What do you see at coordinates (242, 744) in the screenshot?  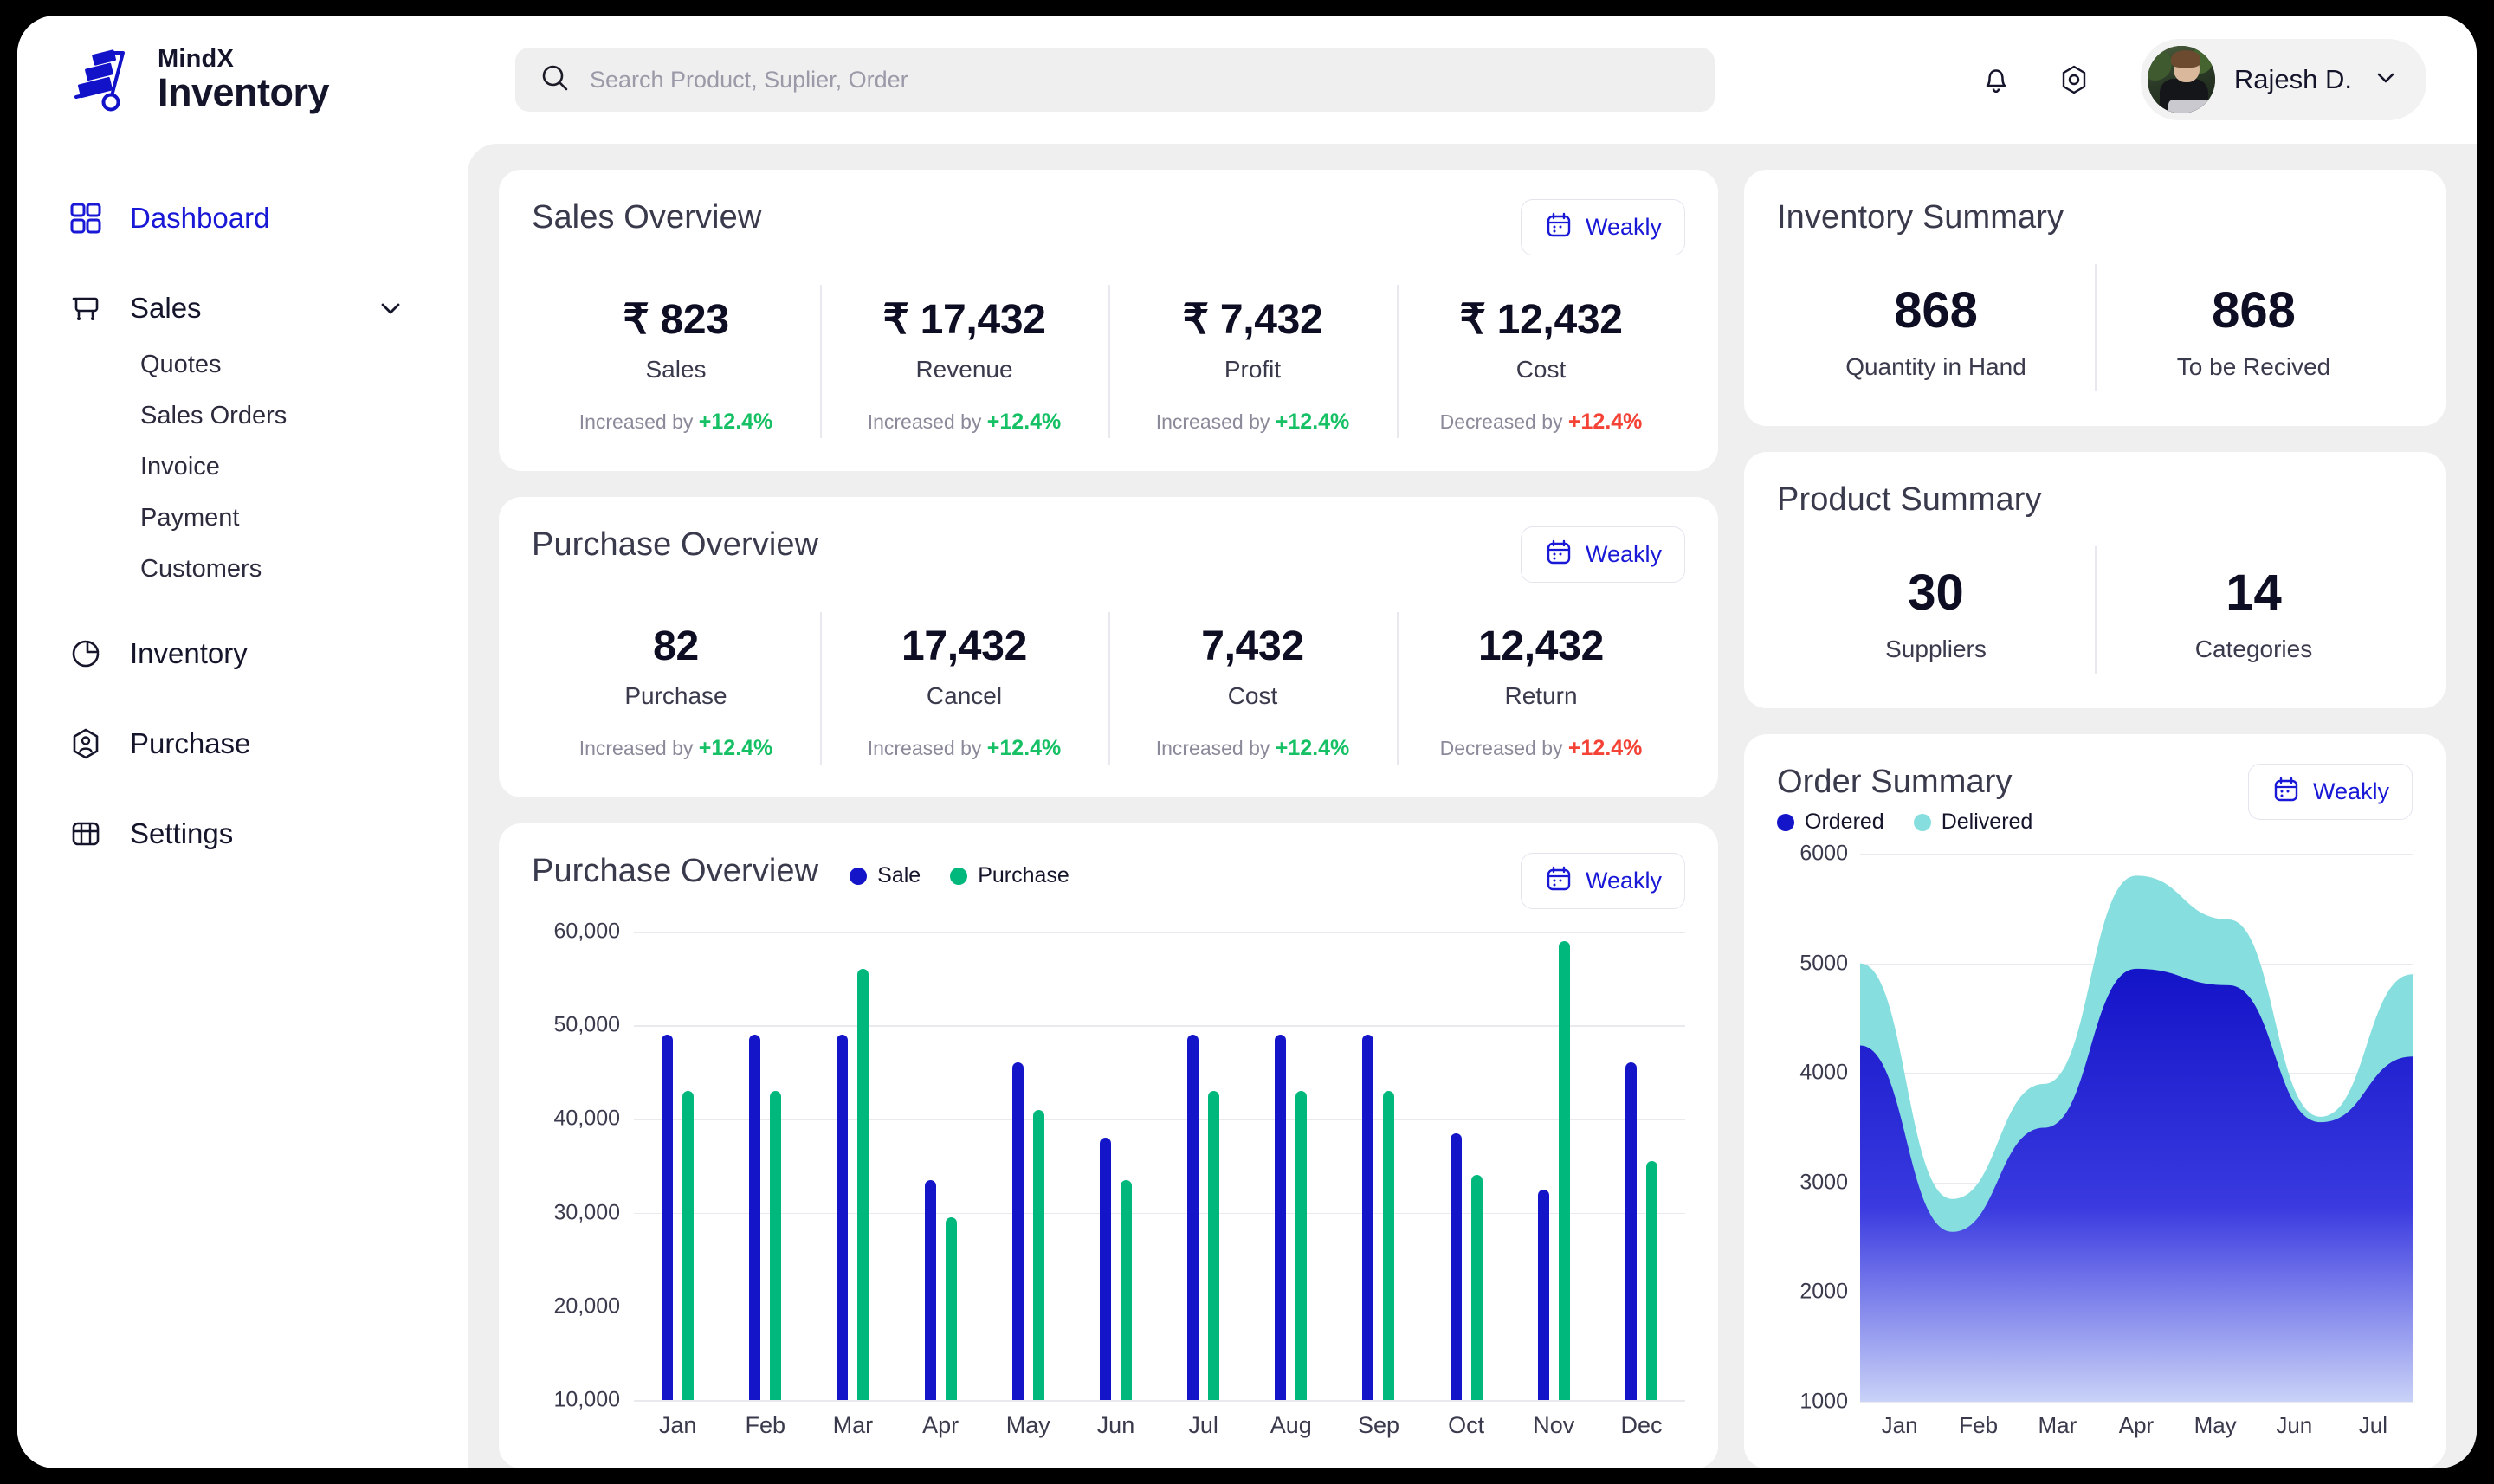 I see `sidebar-item-purchase: Purchase` at bounding box center [242, 744].